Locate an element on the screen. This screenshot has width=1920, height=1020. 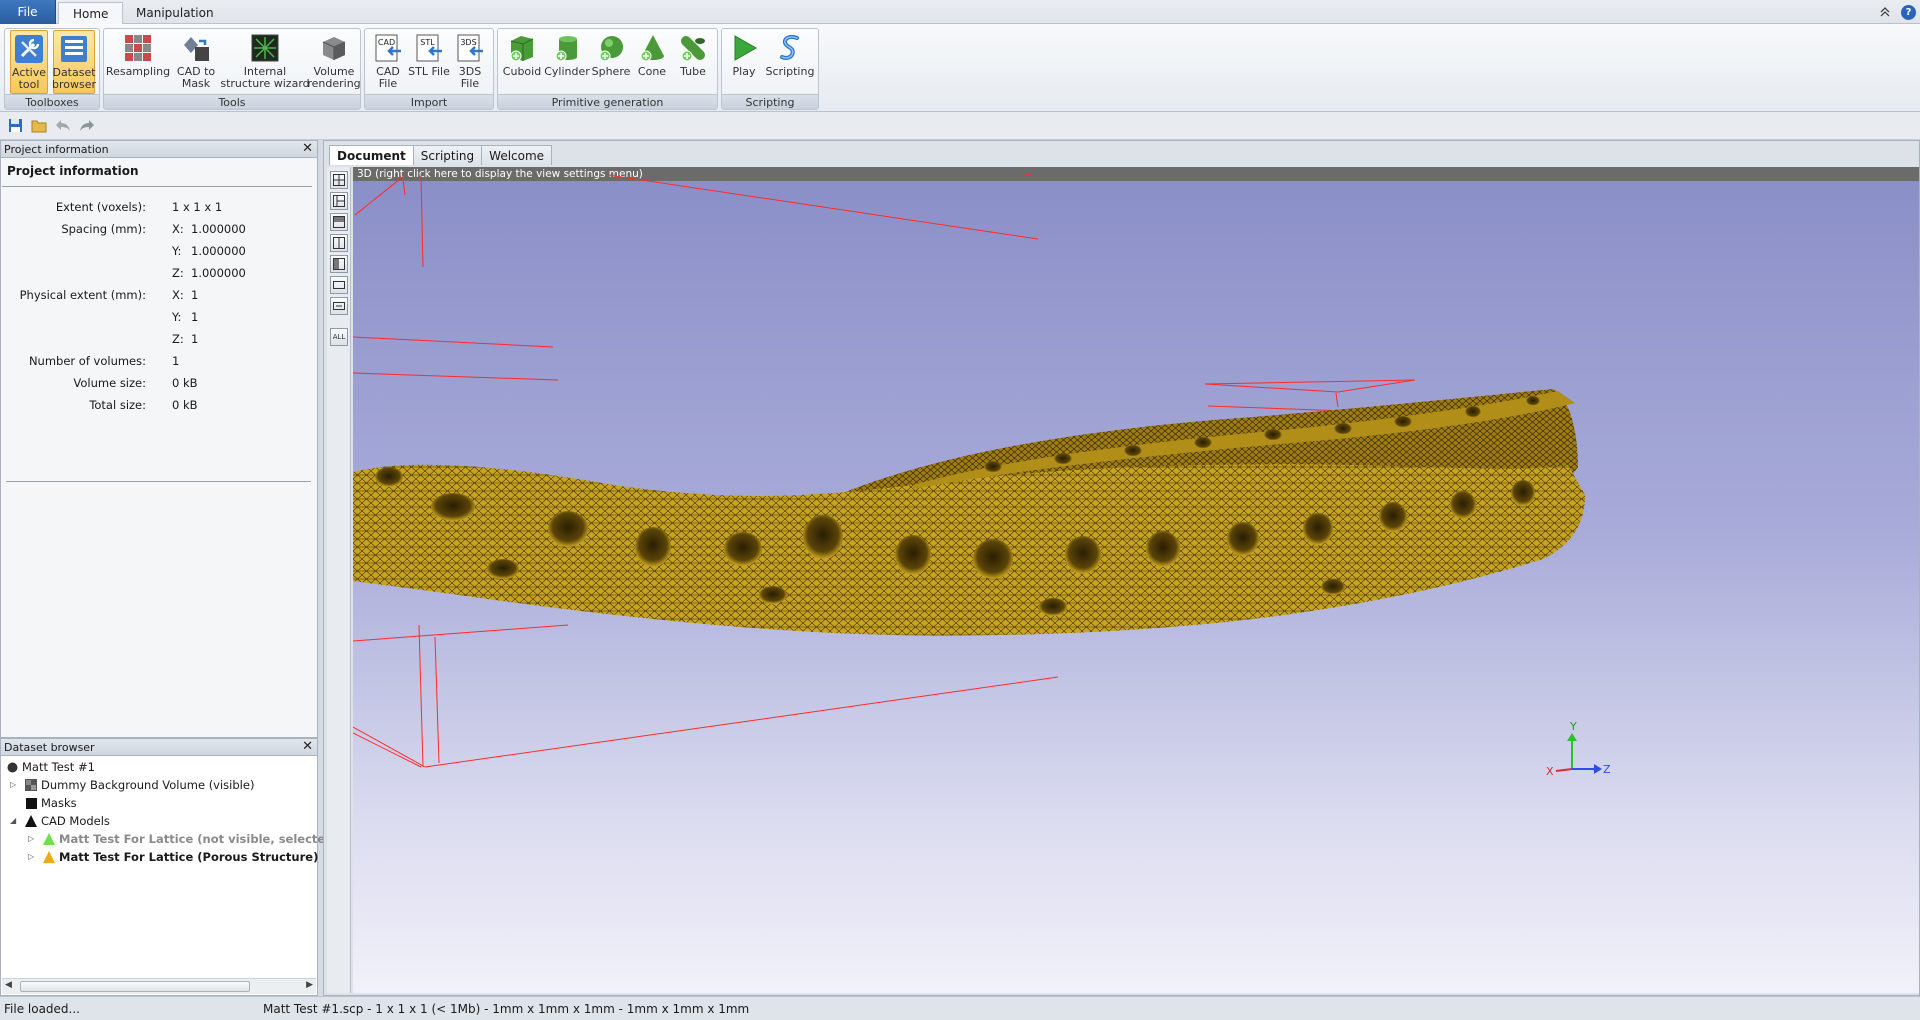
tab-manipulation: Manipulation is located at coordinates (175, 13).